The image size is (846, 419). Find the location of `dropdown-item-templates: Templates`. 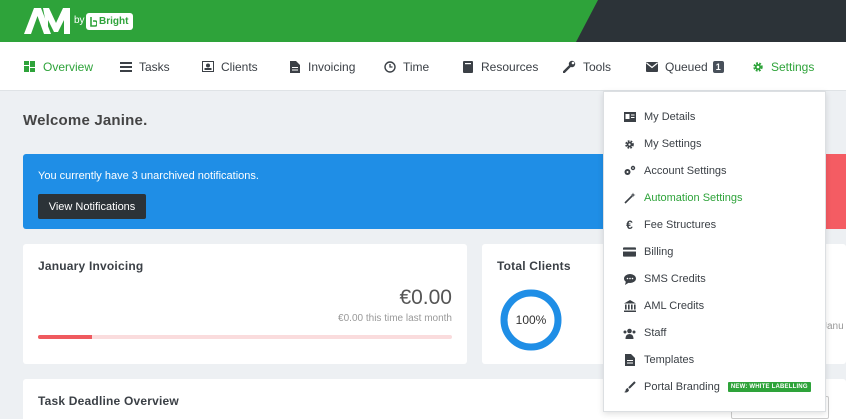

dropdown-item-templates: Templates is located at coordinates (658, 360).